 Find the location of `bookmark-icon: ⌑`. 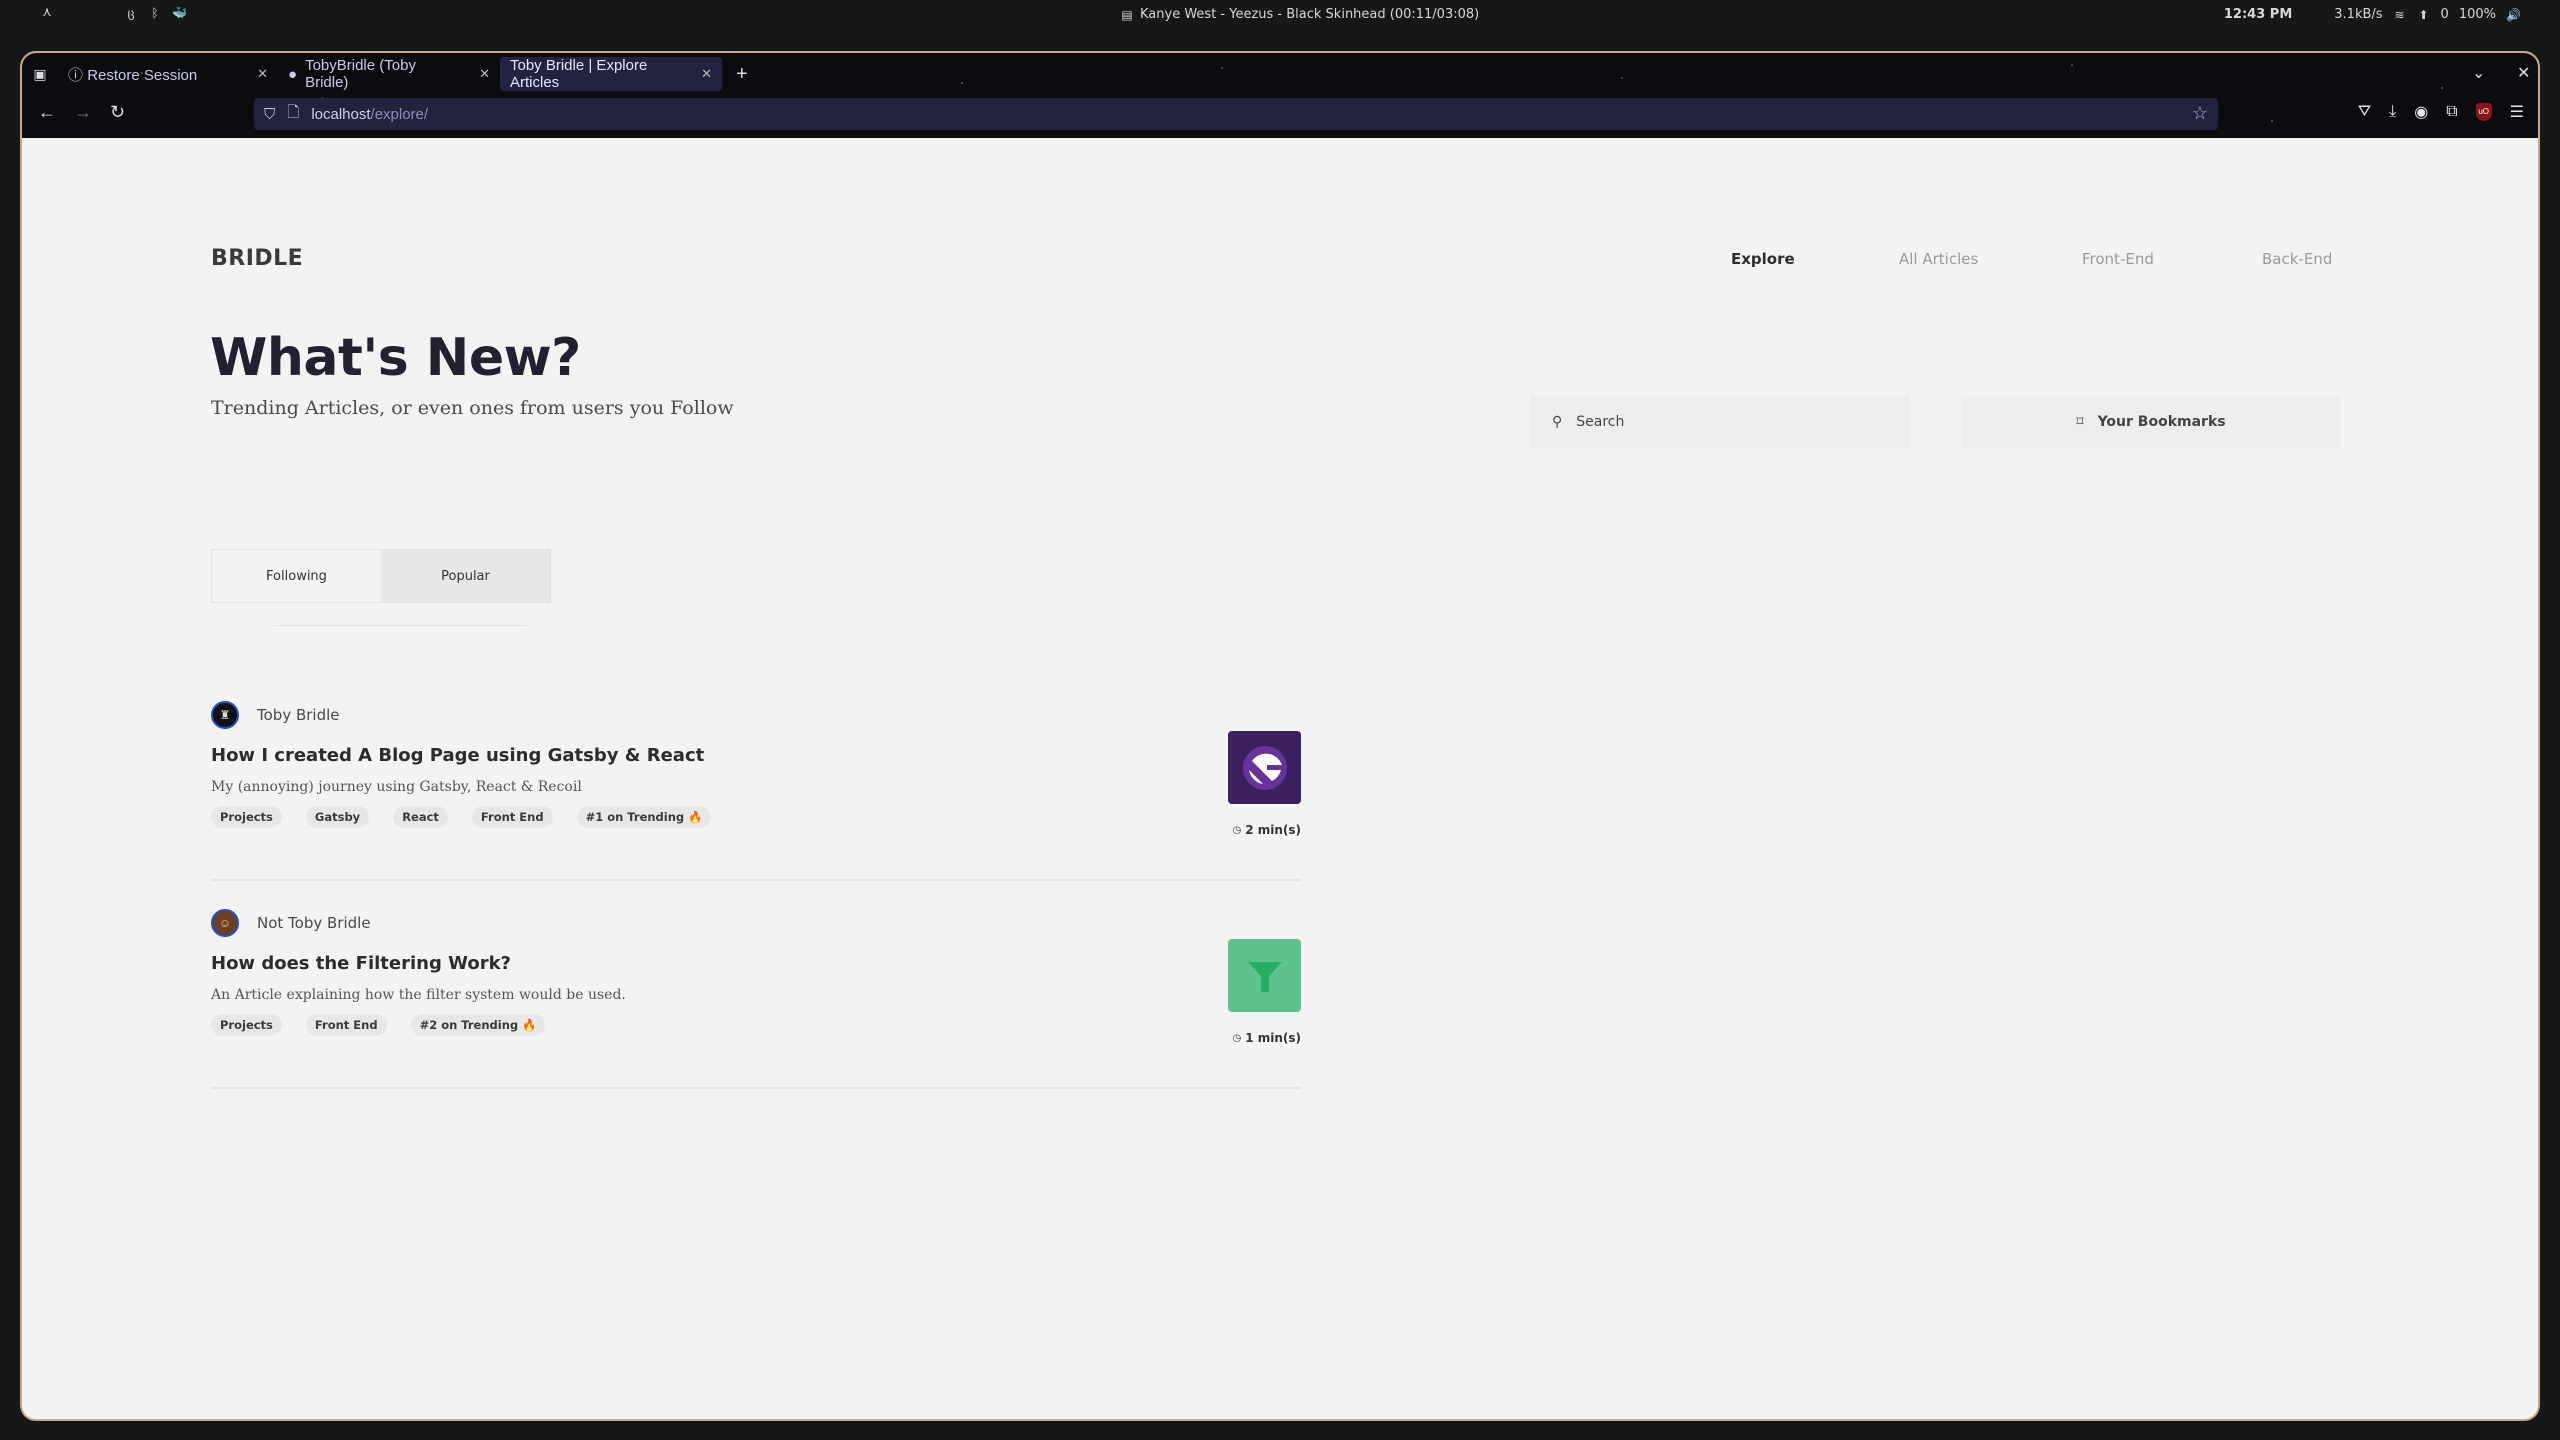

bookmark-icon: ⌑ is located at coordinates (2080, 422).